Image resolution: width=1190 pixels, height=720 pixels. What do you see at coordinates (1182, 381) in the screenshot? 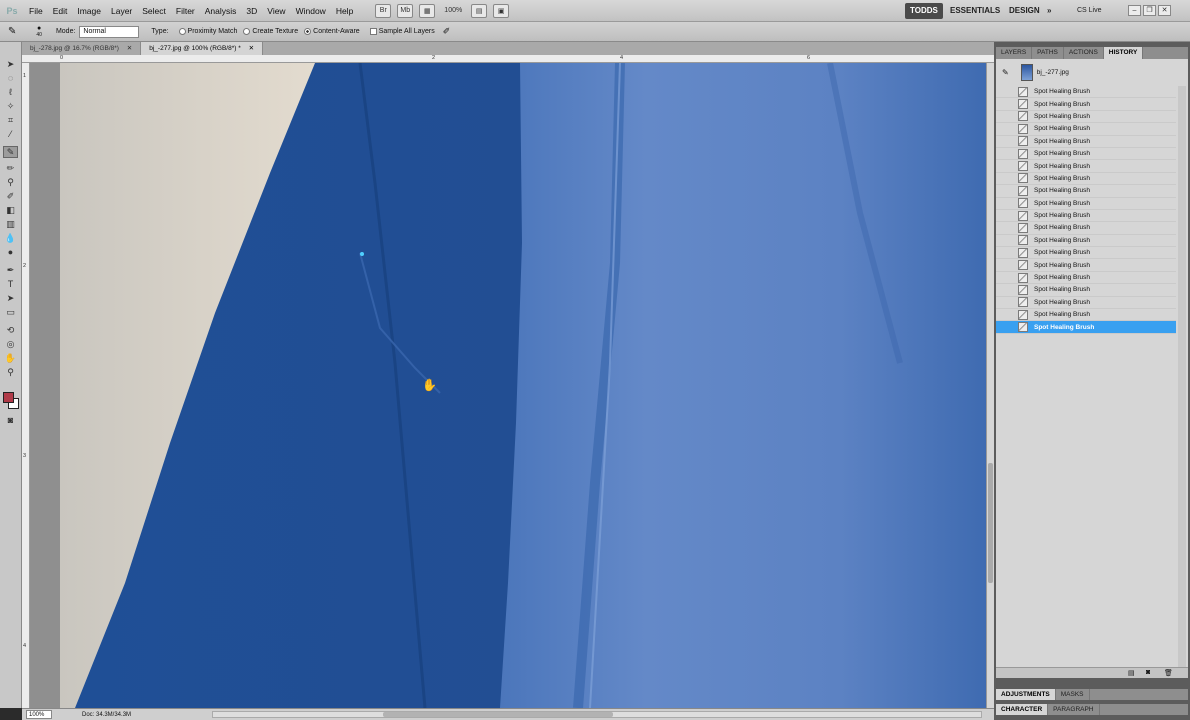
I see `history-scrollbar` at bounding box center [1182, 381].